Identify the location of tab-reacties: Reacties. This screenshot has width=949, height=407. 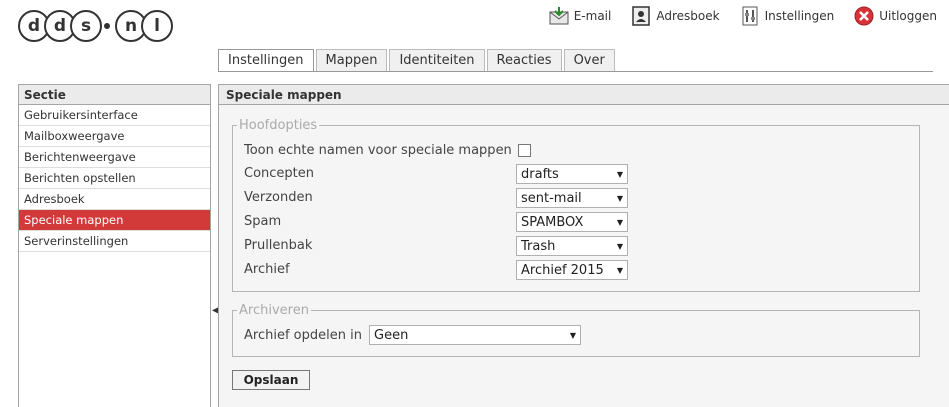
(524, 60).